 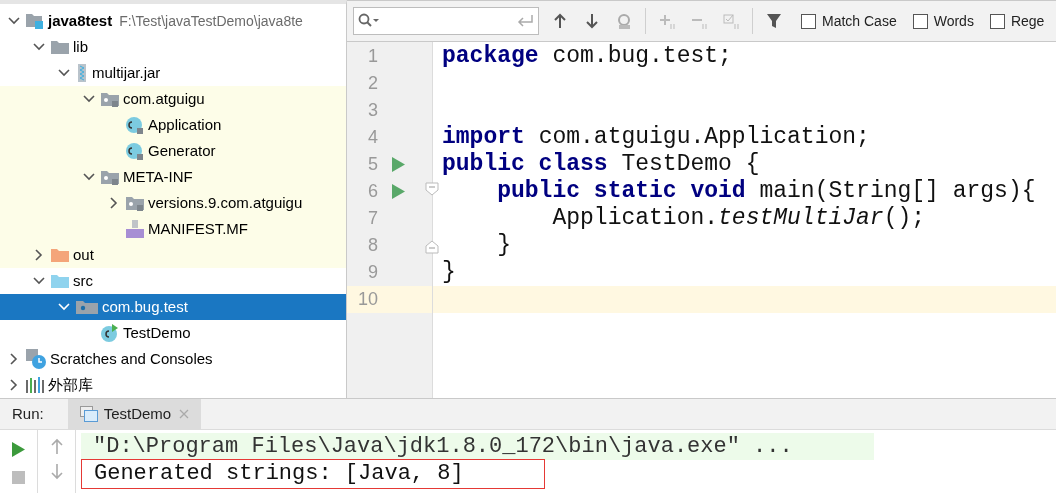 I want to click on tree-label: Generator, so click(x=182, y=150).